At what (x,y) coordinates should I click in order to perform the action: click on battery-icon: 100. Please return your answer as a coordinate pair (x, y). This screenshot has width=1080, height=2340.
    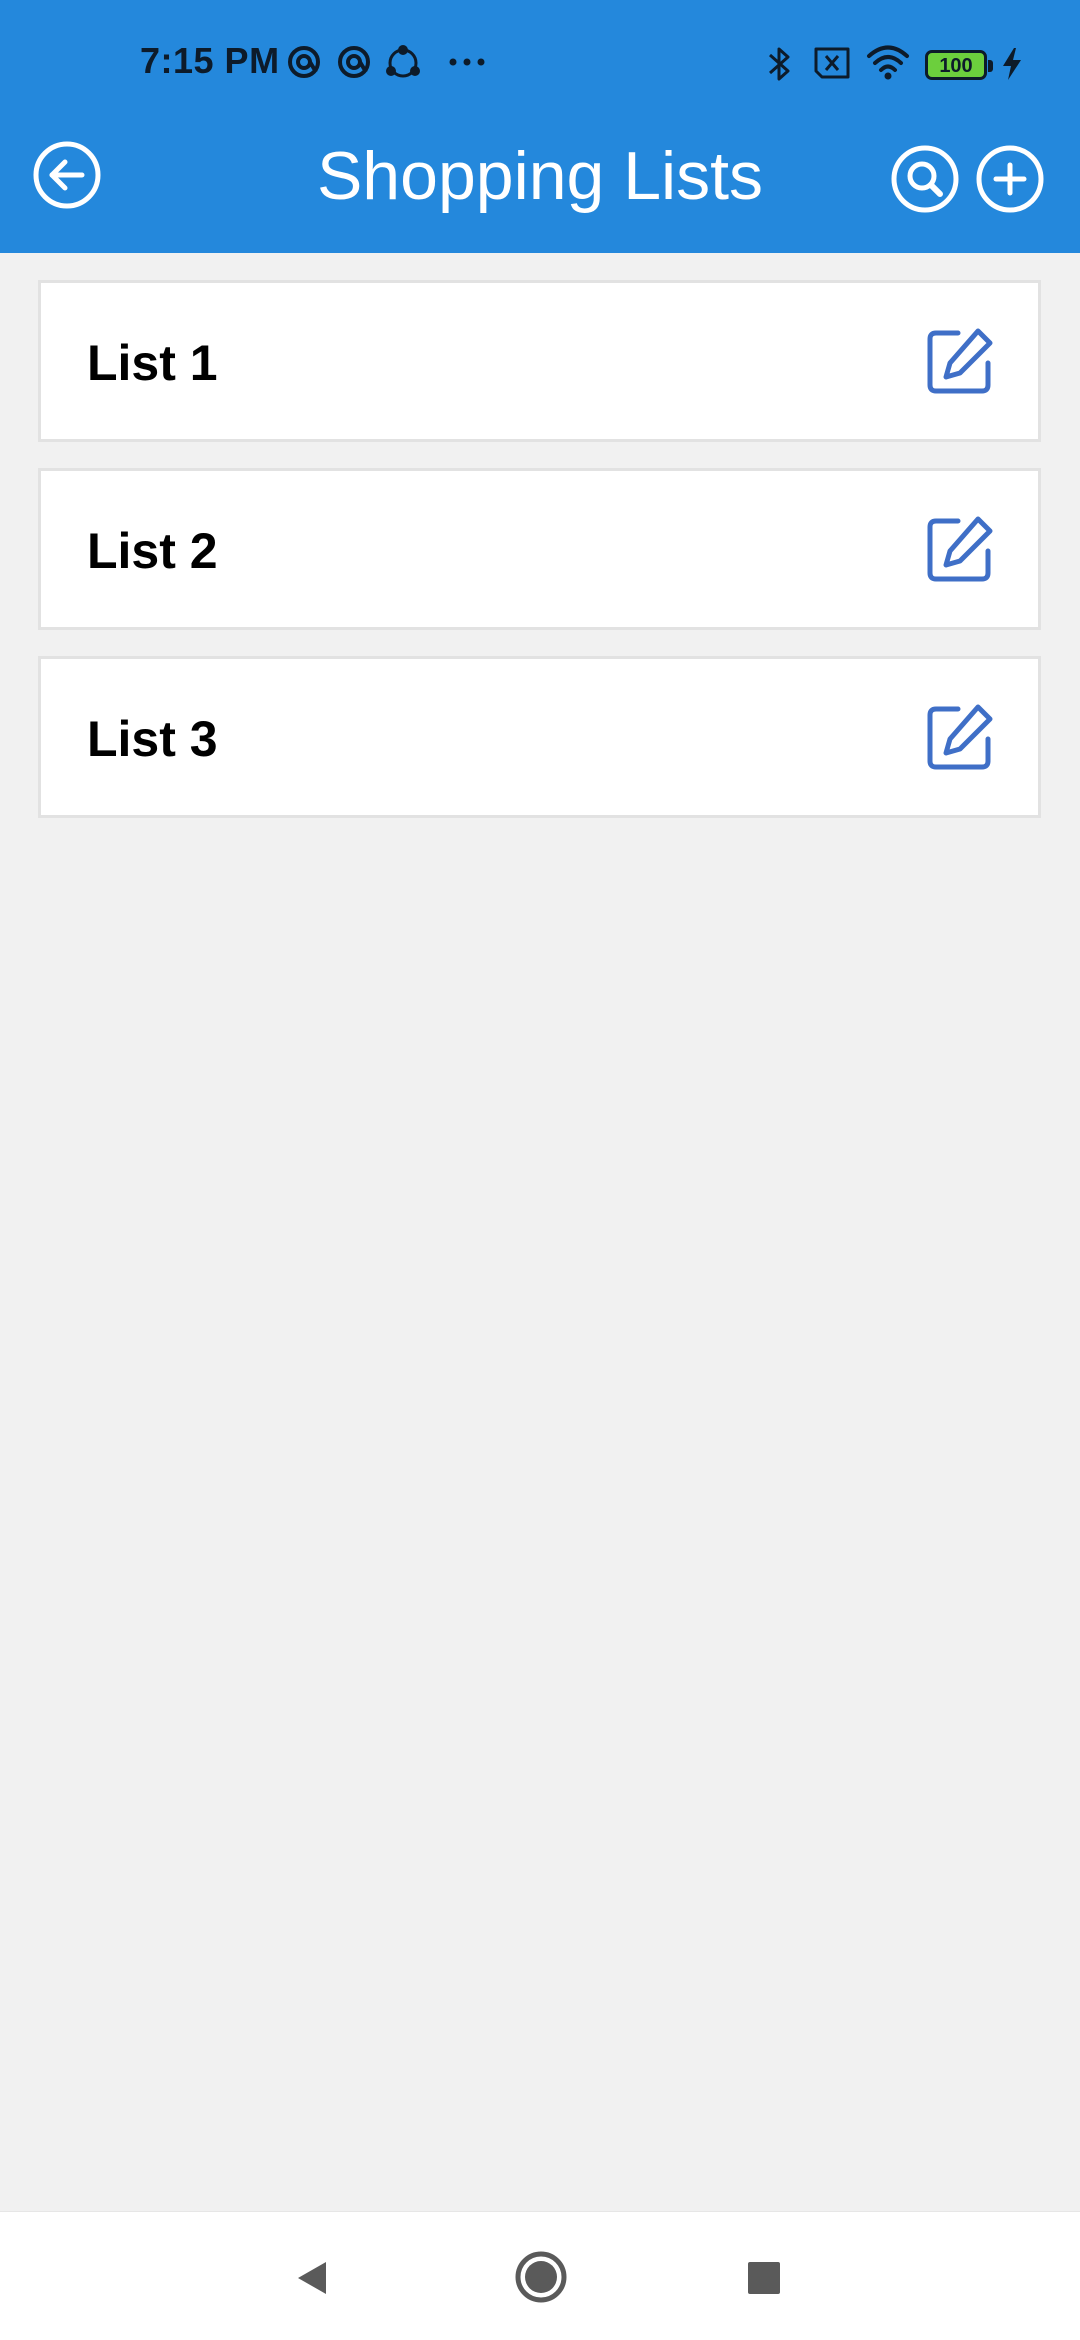
    Looking at the image, I should click on (959, 65).